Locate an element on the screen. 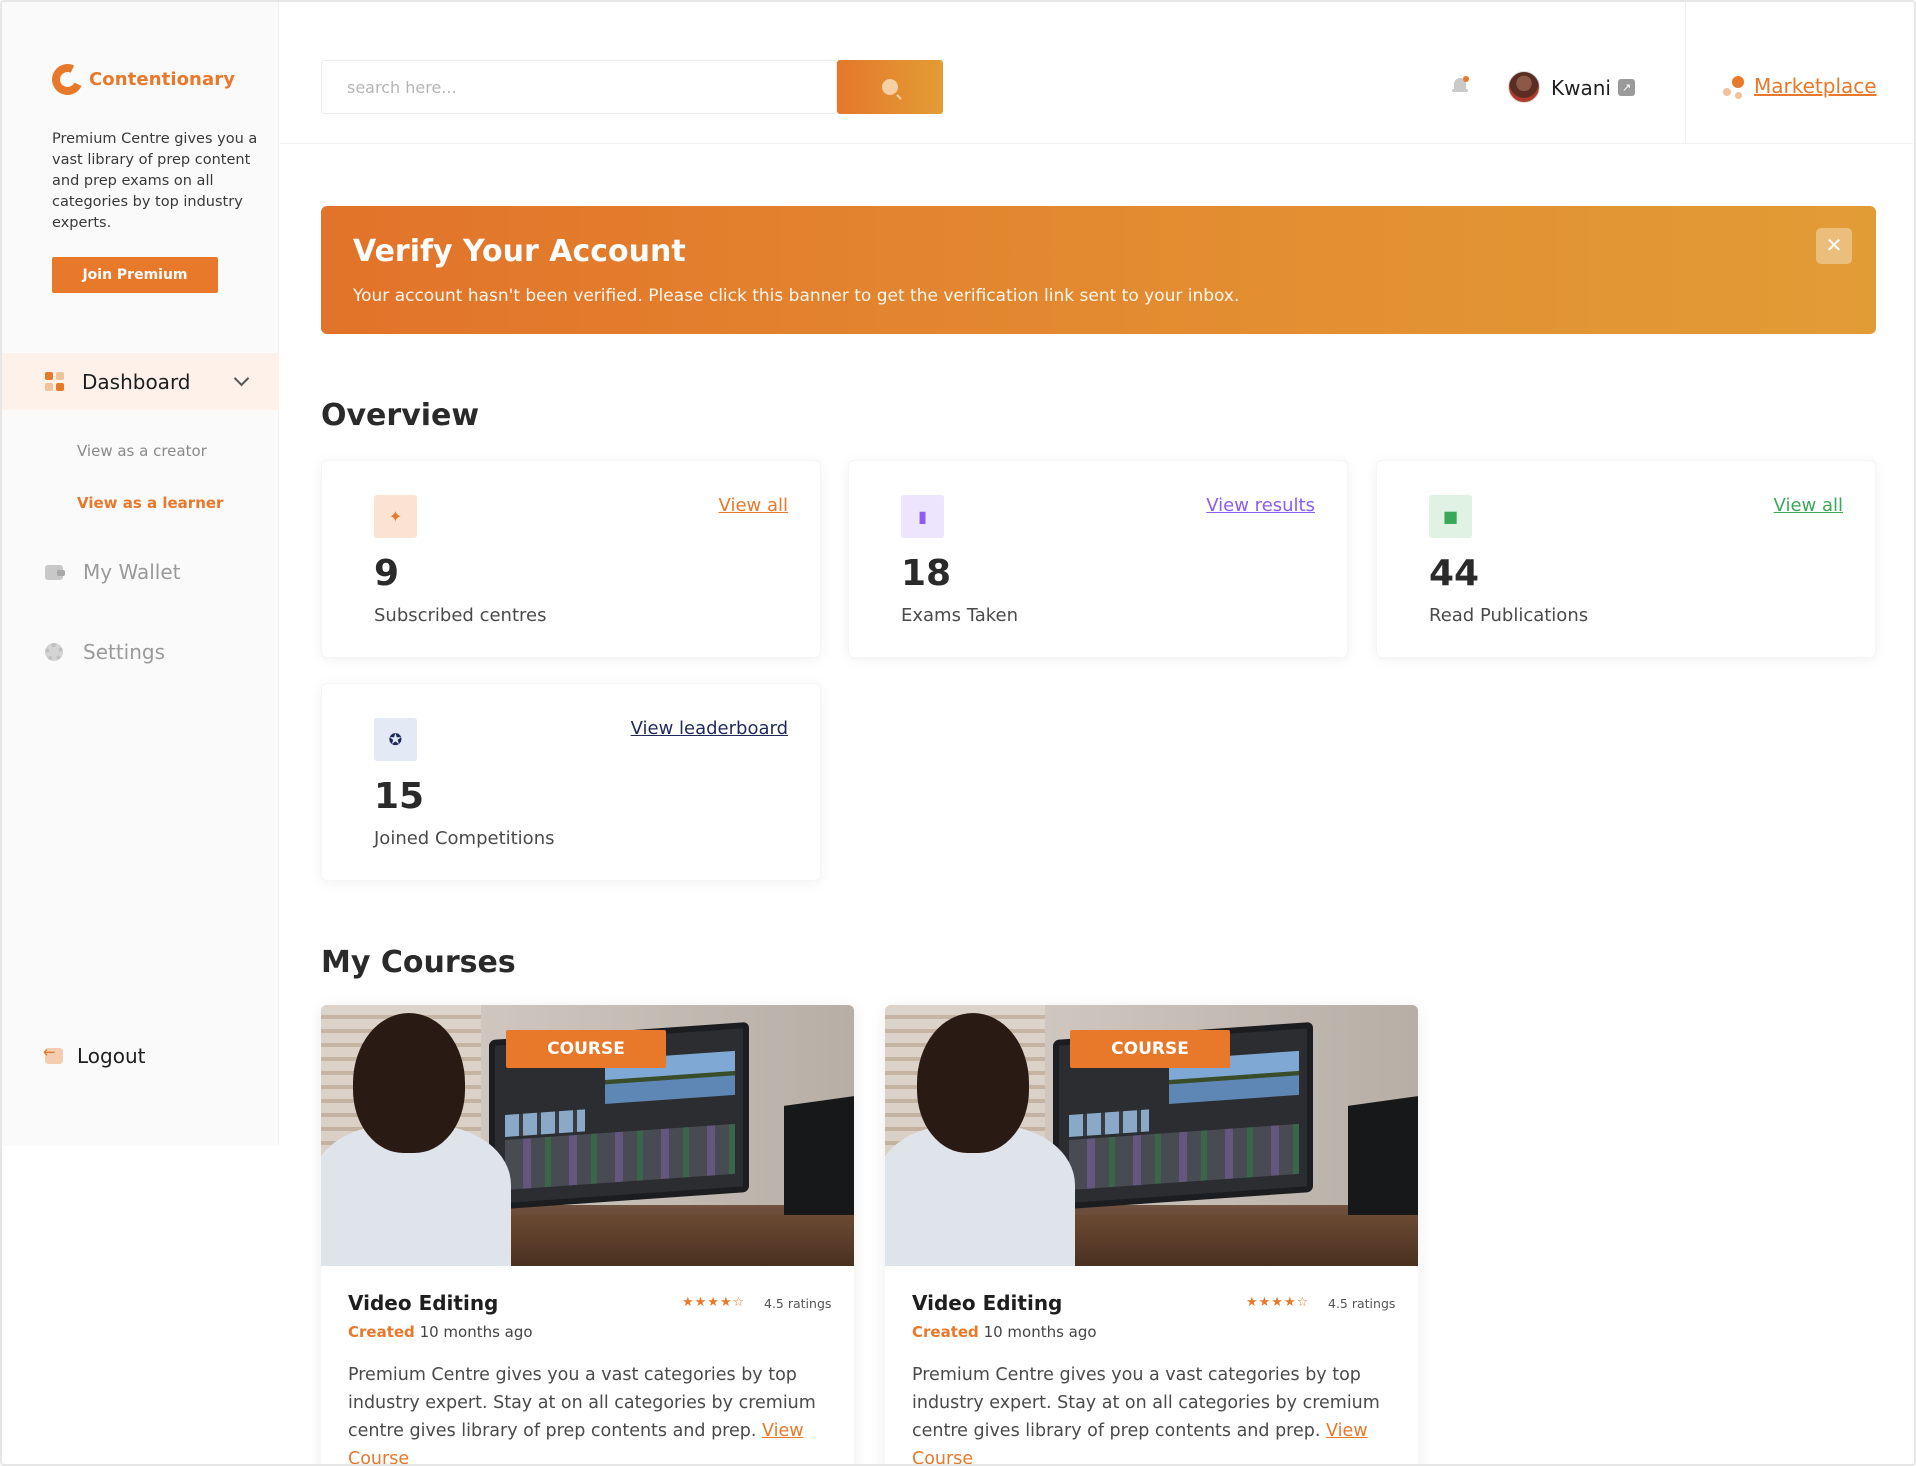  my-courses-heading: My Courses is located at coordinates (418, 962).